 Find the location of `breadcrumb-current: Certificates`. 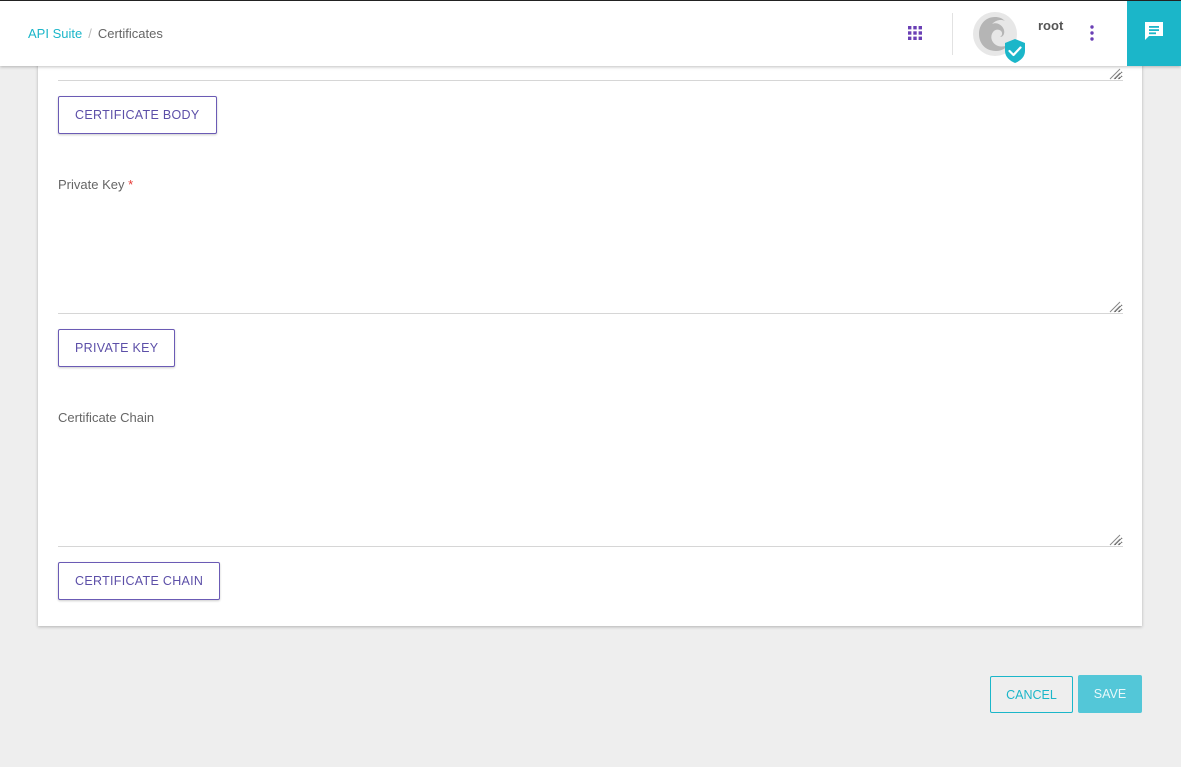

breadcrumb-current: Certificates is located at coordinates (130, 33).